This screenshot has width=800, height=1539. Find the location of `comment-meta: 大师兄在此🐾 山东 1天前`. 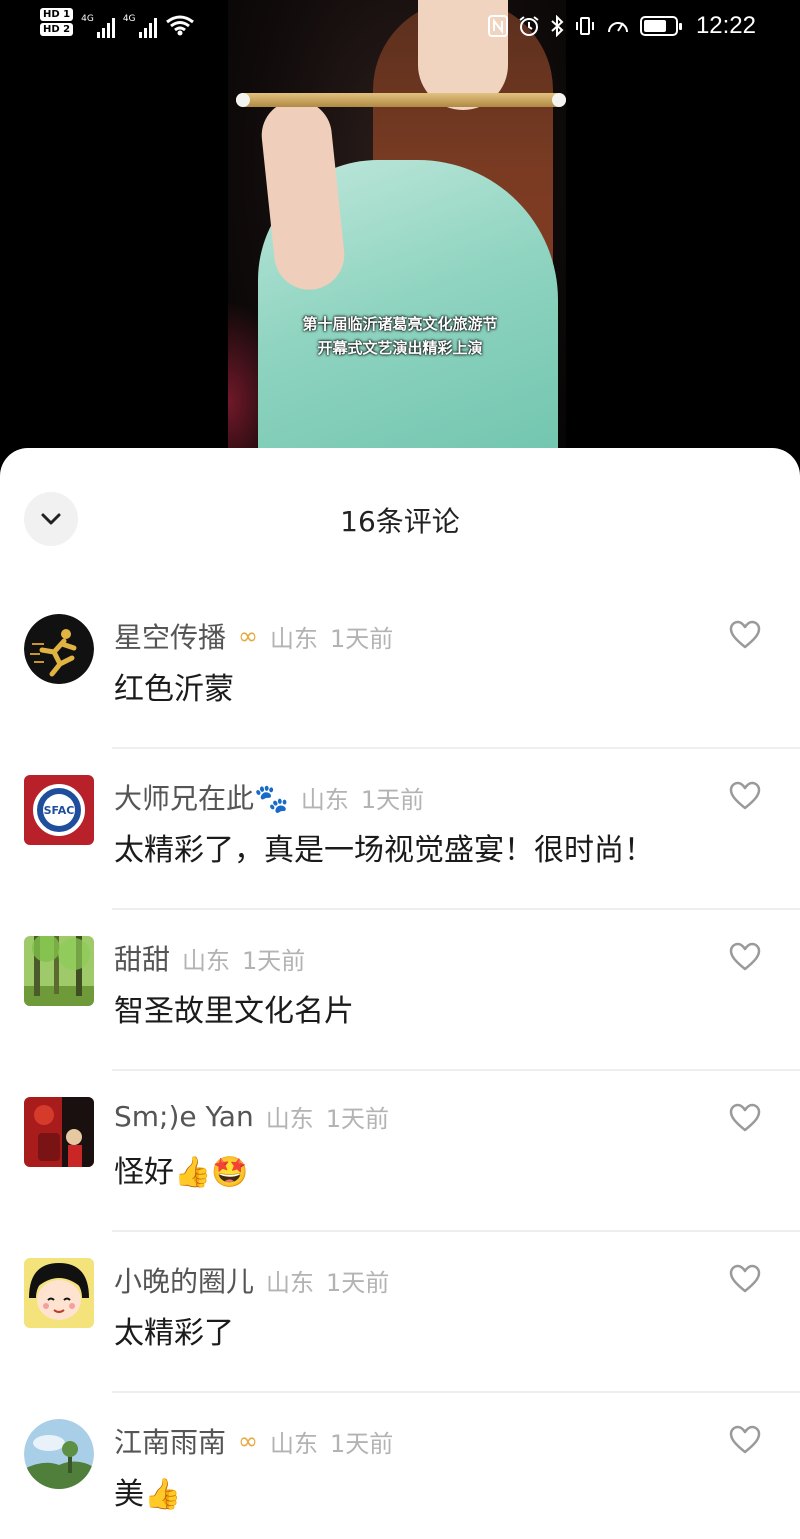

comment-meta: 大师兄在此🐾 山东 1天前 is located at coordinates (269, 797).